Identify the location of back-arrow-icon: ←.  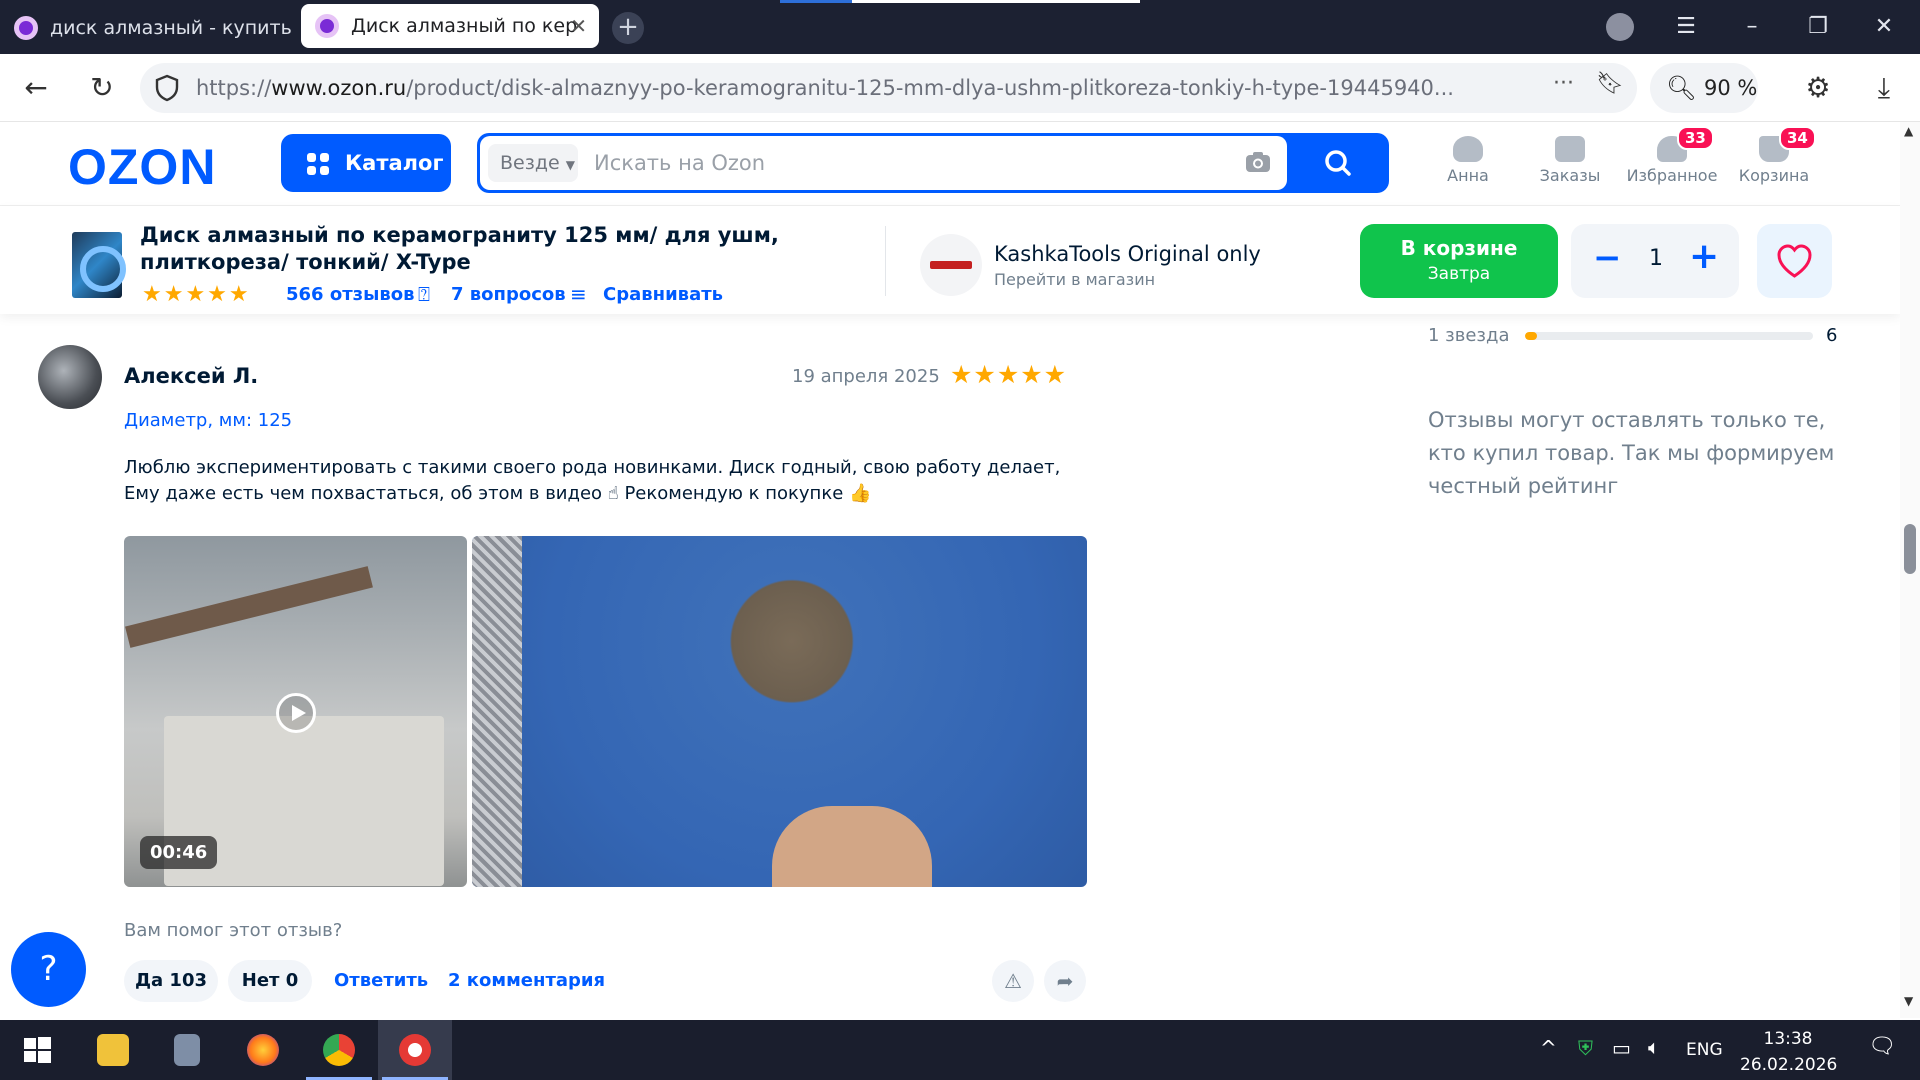
(36, 88).